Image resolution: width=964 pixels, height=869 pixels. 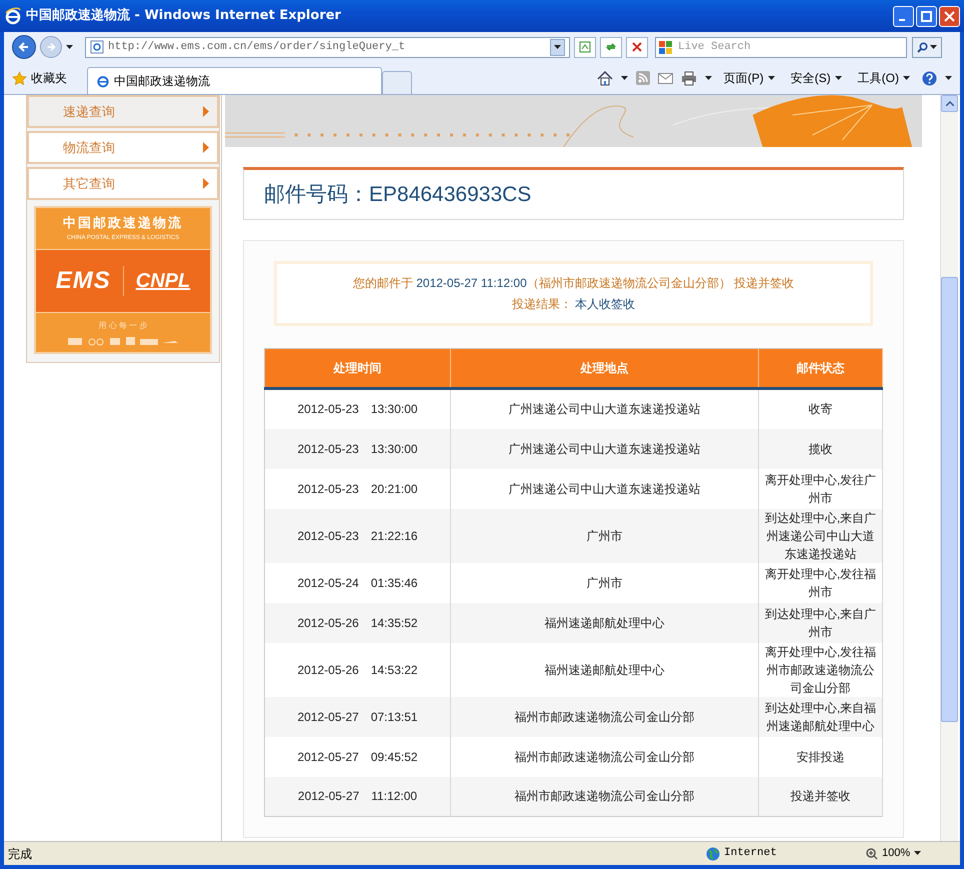 What do you see at coordinates (896, 854) in the screenshot?
I see `zoom-level: 100%` at bounding box center [896, 854].